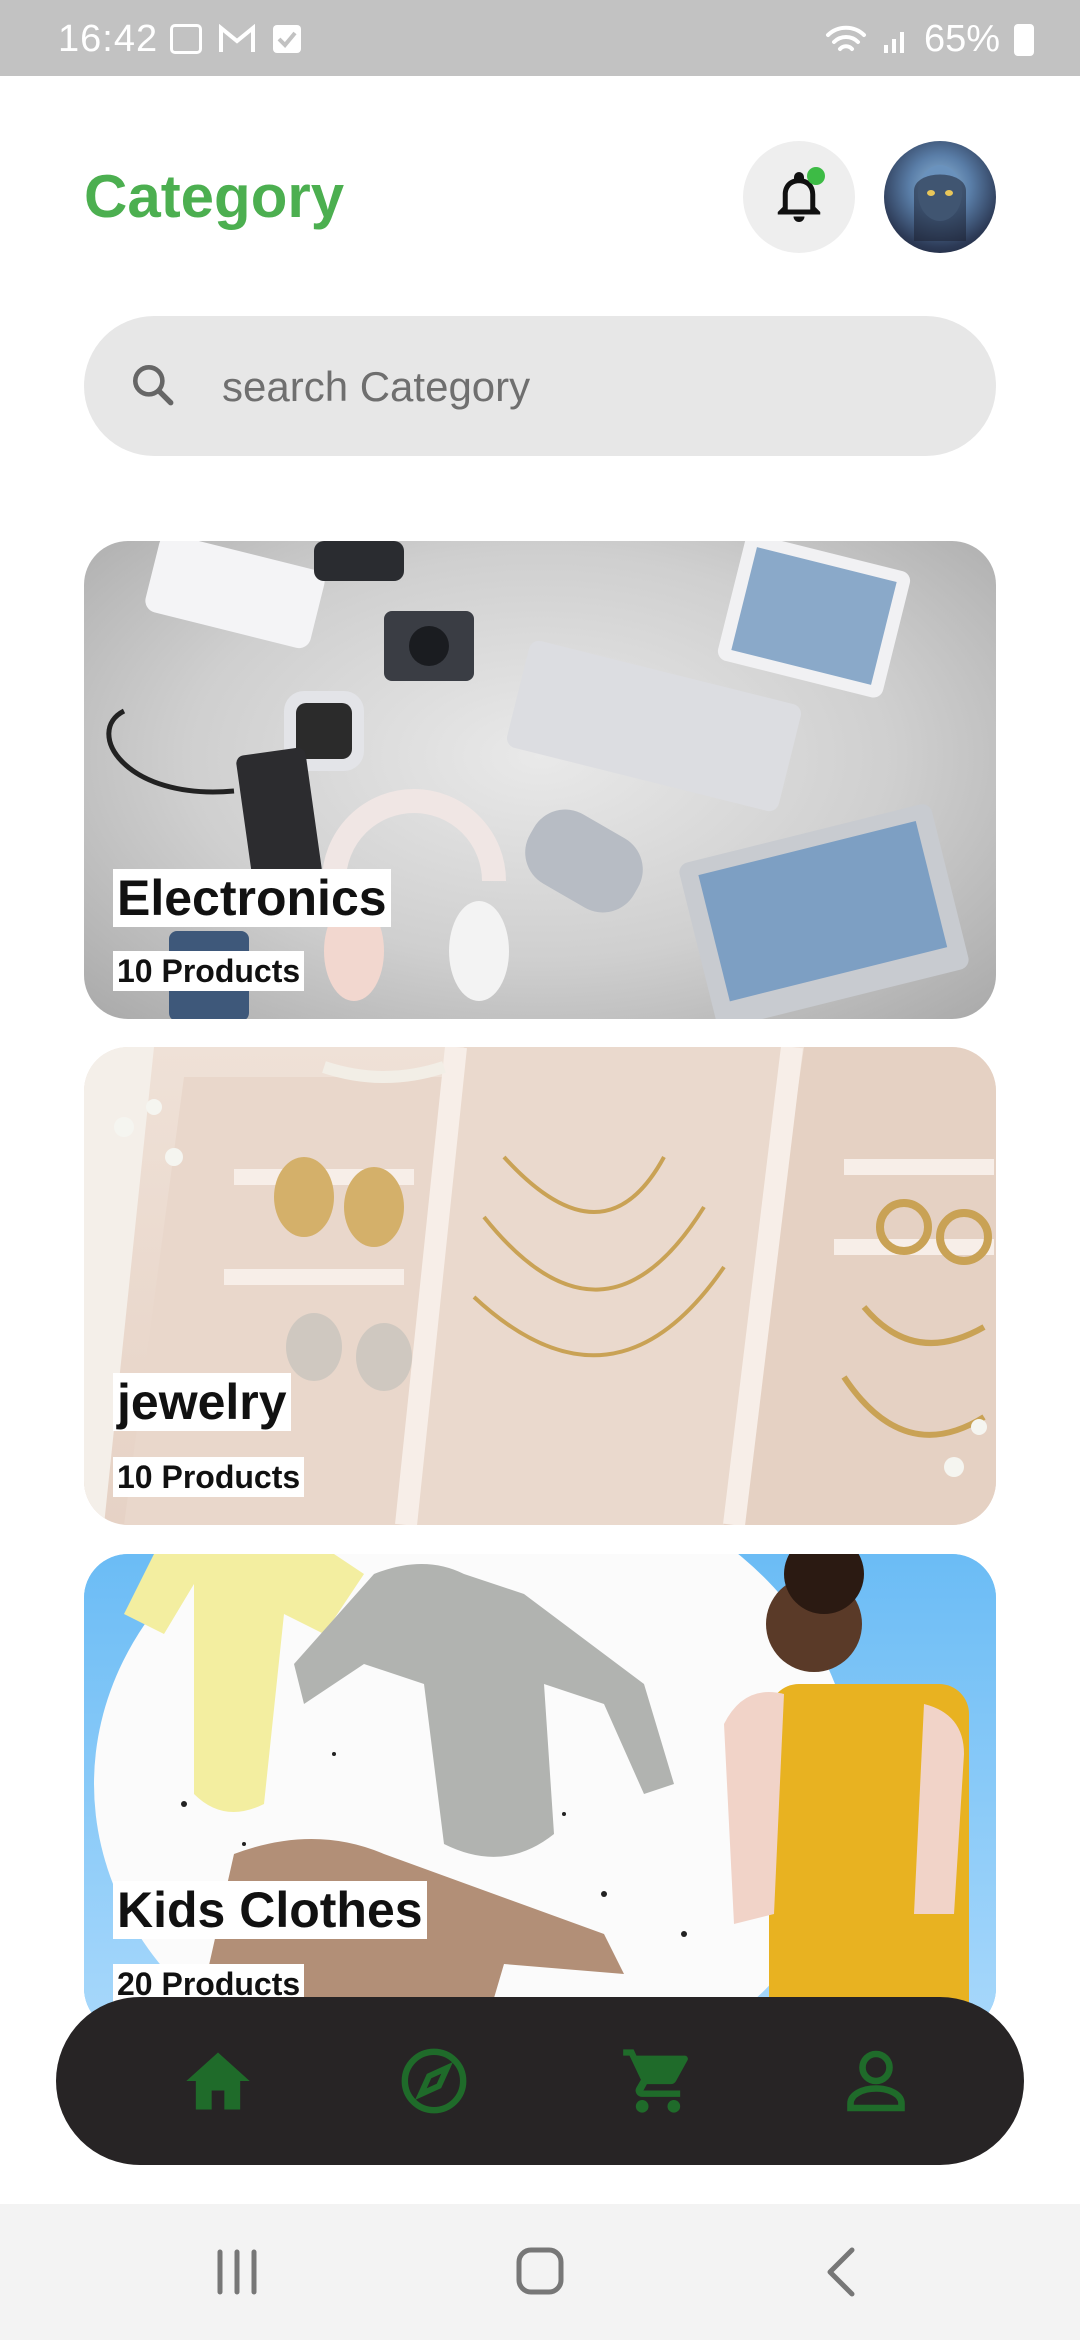 This screenshot has height=2340, width=1080. What do you see at coordinates (186, 39) in the screenshot?
I see `image-icon` at bounding box center [186, 39].